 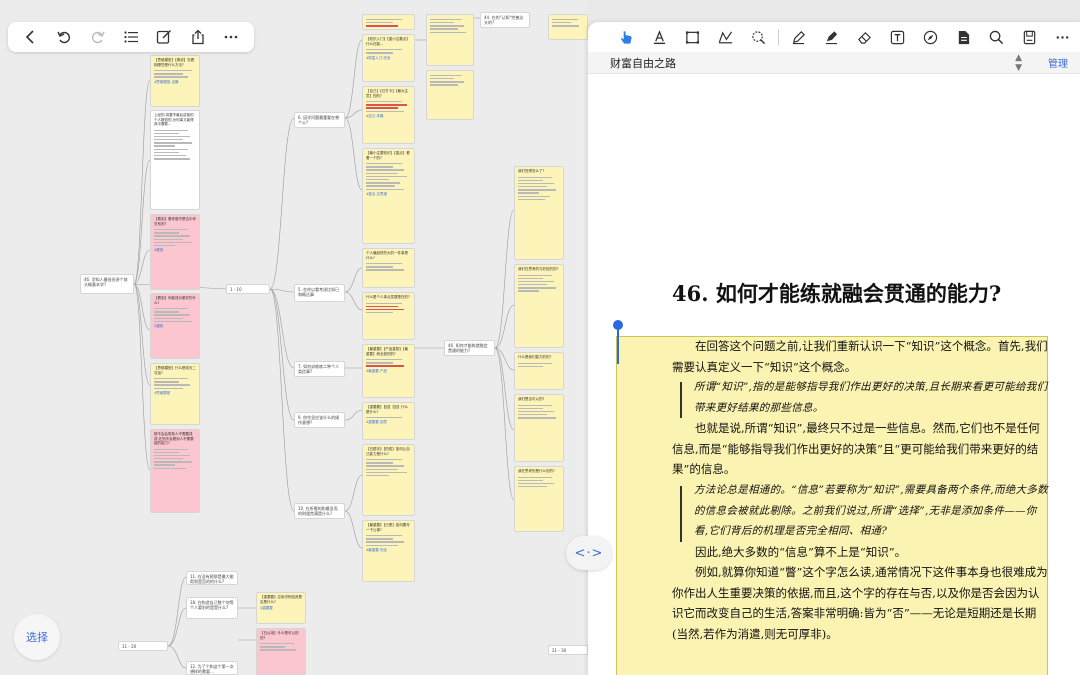 I want to click on mindmap-card: 我们是否可以的?, so click(x=539, y=428).